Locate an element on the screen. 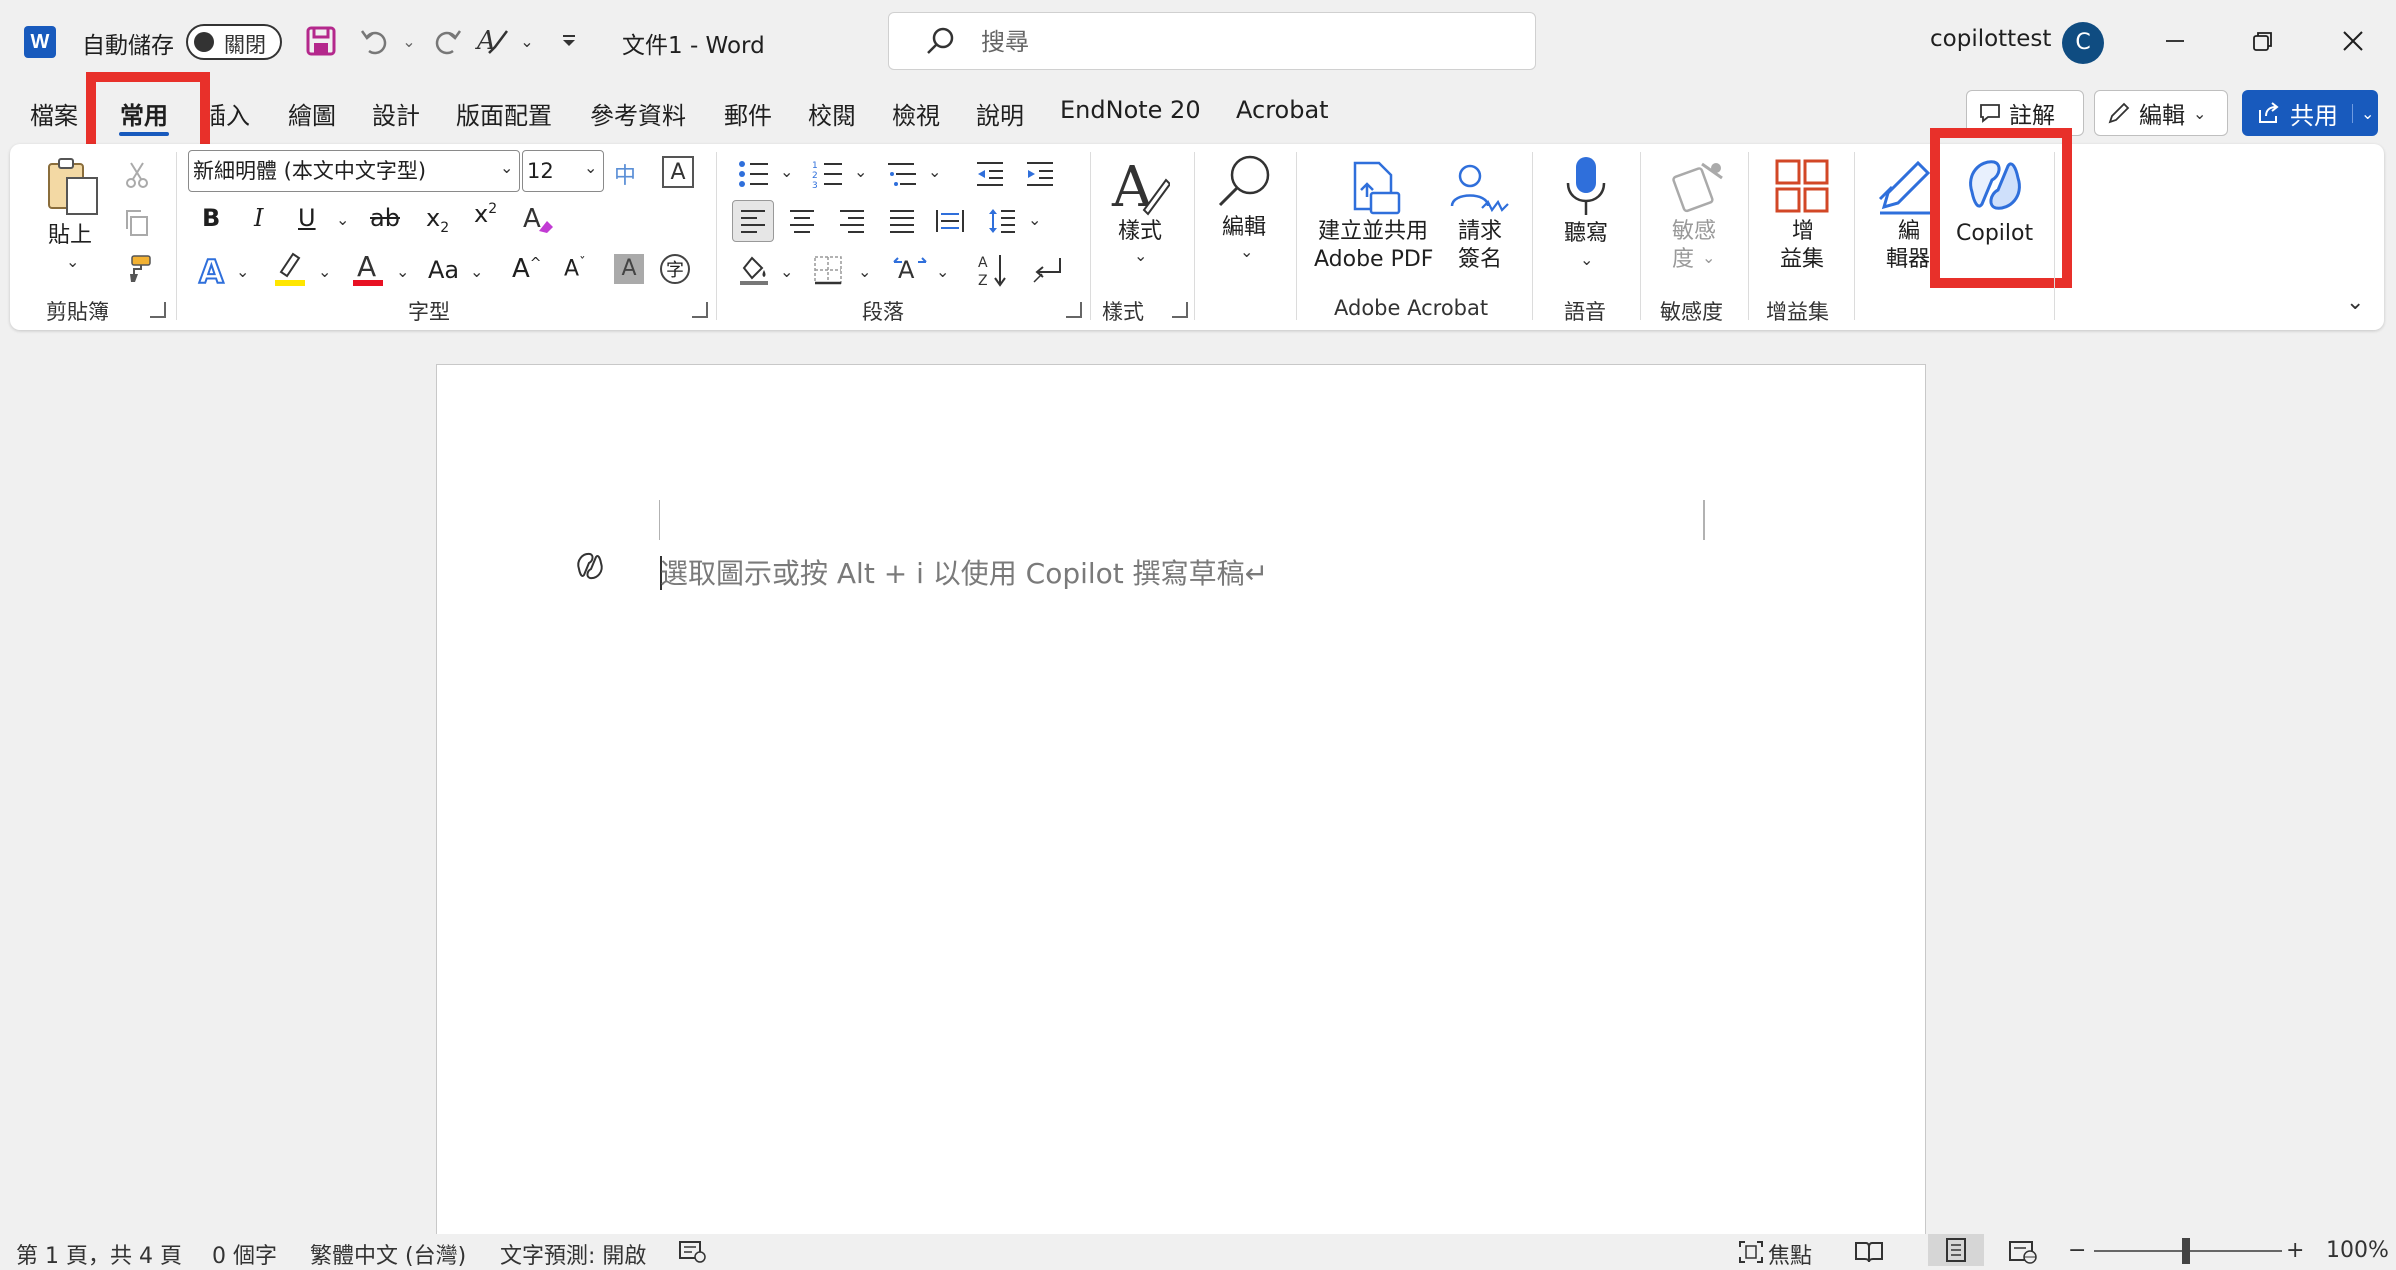 The image size is (2396, 1270). close-icon is located at coordinates (2353, 41).